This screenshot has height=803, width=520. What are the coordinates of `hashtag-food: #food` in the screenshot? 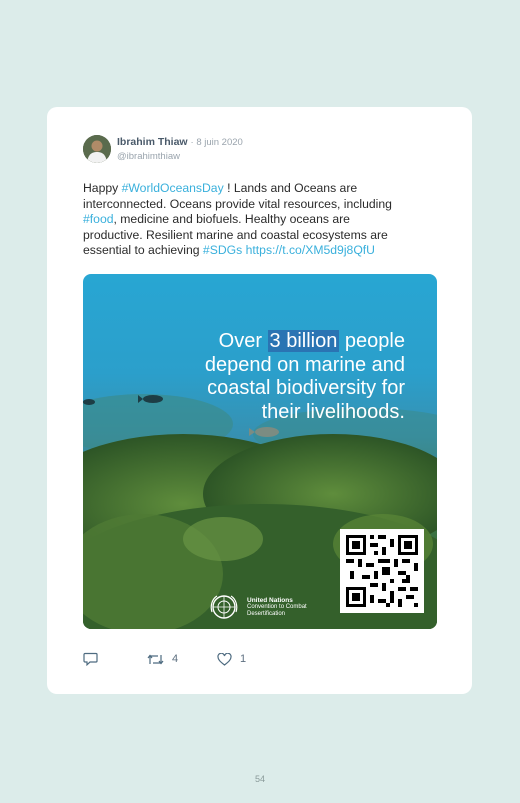 It's located at (98, 219).